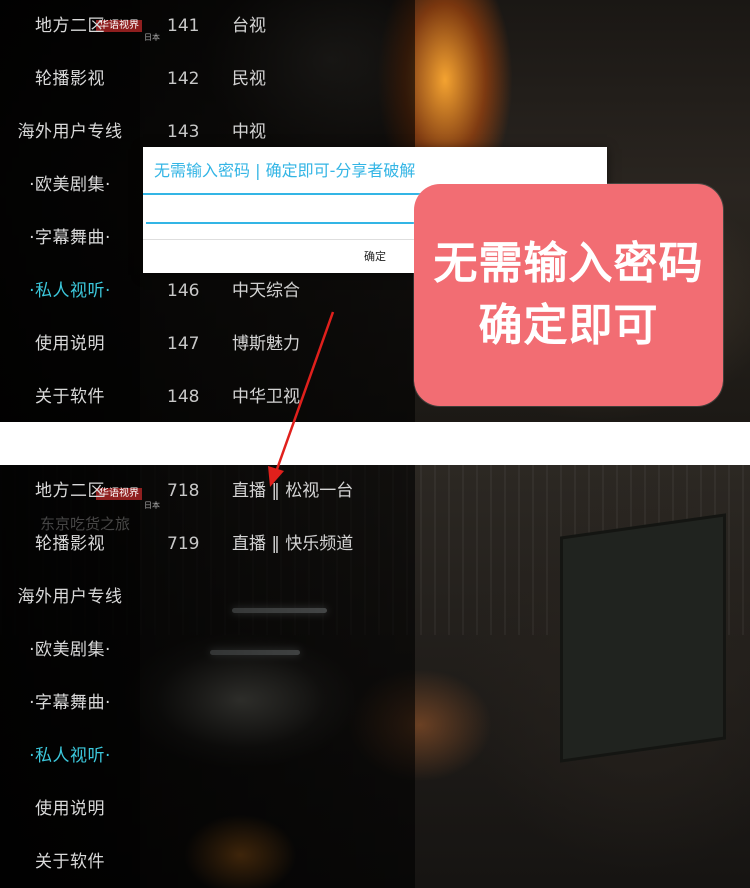 The width and height of the screenshot is (750, 888). What do you see at coordinates (184, 491) in the screenshot?
I see `channel-number: 718` at bounding box center [184, 491].